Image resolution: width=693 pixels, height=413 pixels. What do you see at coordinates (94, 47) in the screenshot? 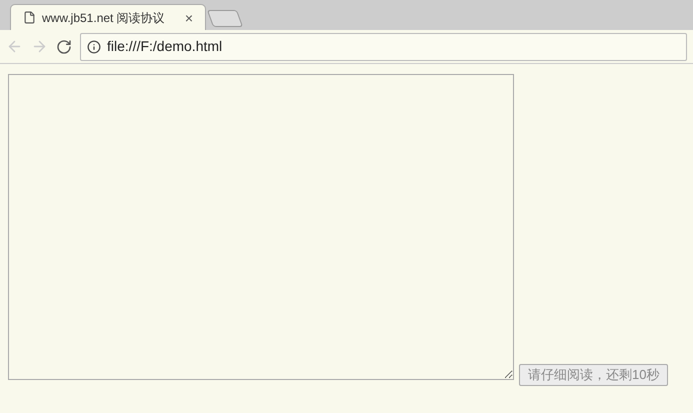
I see `info-icon` at bounding box center [94, 47].